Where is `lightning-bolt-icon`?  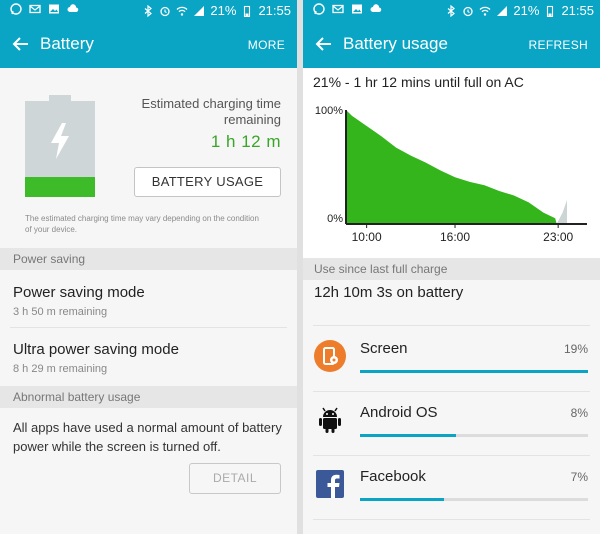 lightning-bolt-icon is located at coordinates (60, 141).